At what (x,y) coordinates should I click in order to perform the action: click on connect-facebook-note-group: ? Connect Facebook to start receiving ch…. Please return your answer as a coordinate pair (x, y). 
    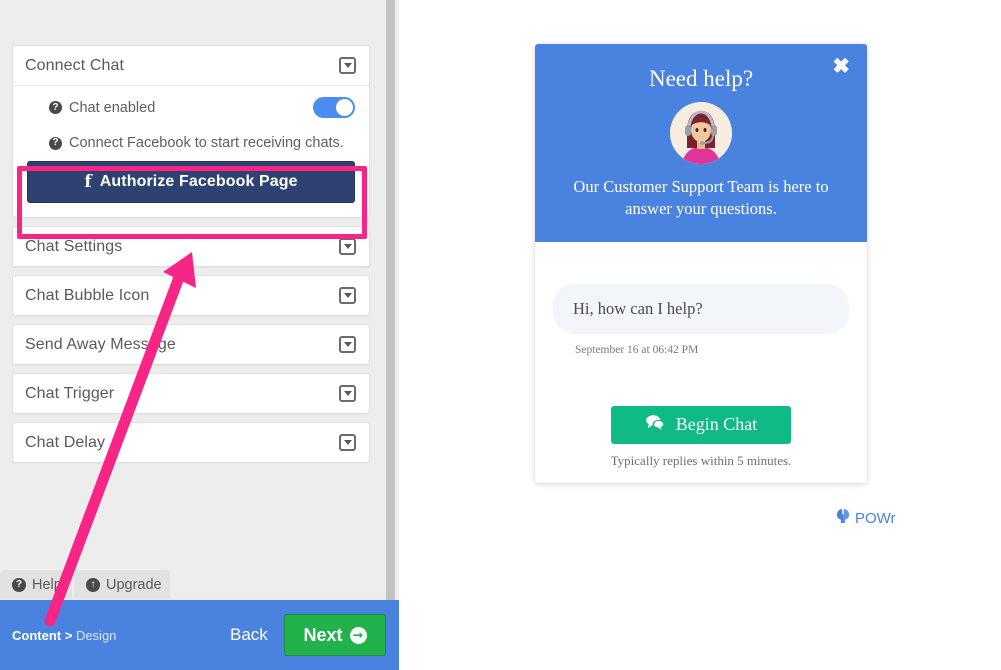
    Looking at the image, I should click on (202, 143).